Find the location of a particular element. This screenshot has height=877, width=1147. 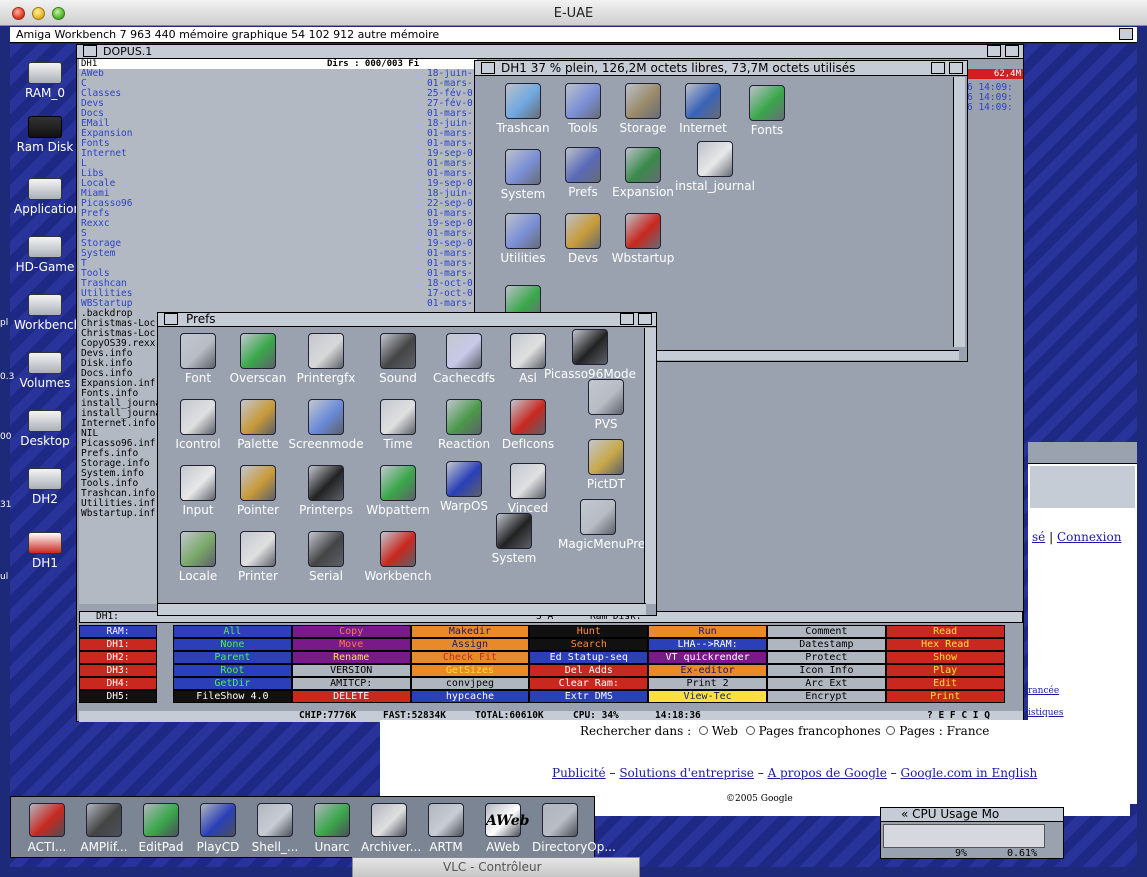

prefs-icon: Workbench is located at coordinates (398, 557).